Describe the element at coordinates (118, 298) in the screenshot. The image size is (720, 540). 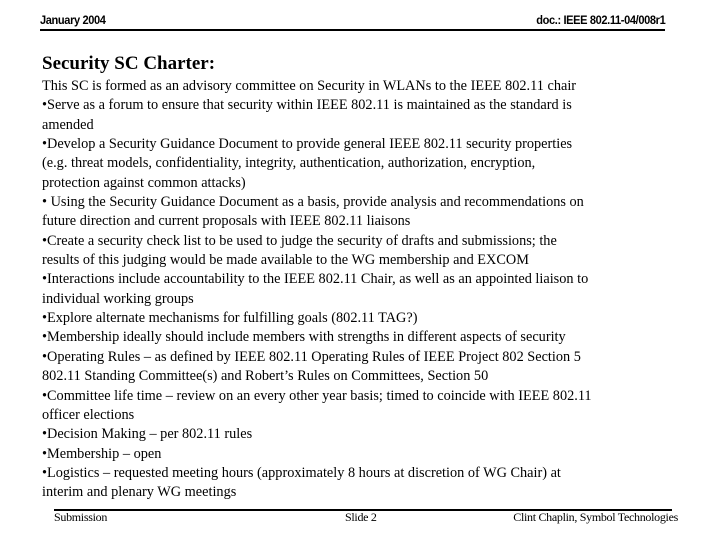
I see `bullet-interactions-cont: individual working groups` at that location.